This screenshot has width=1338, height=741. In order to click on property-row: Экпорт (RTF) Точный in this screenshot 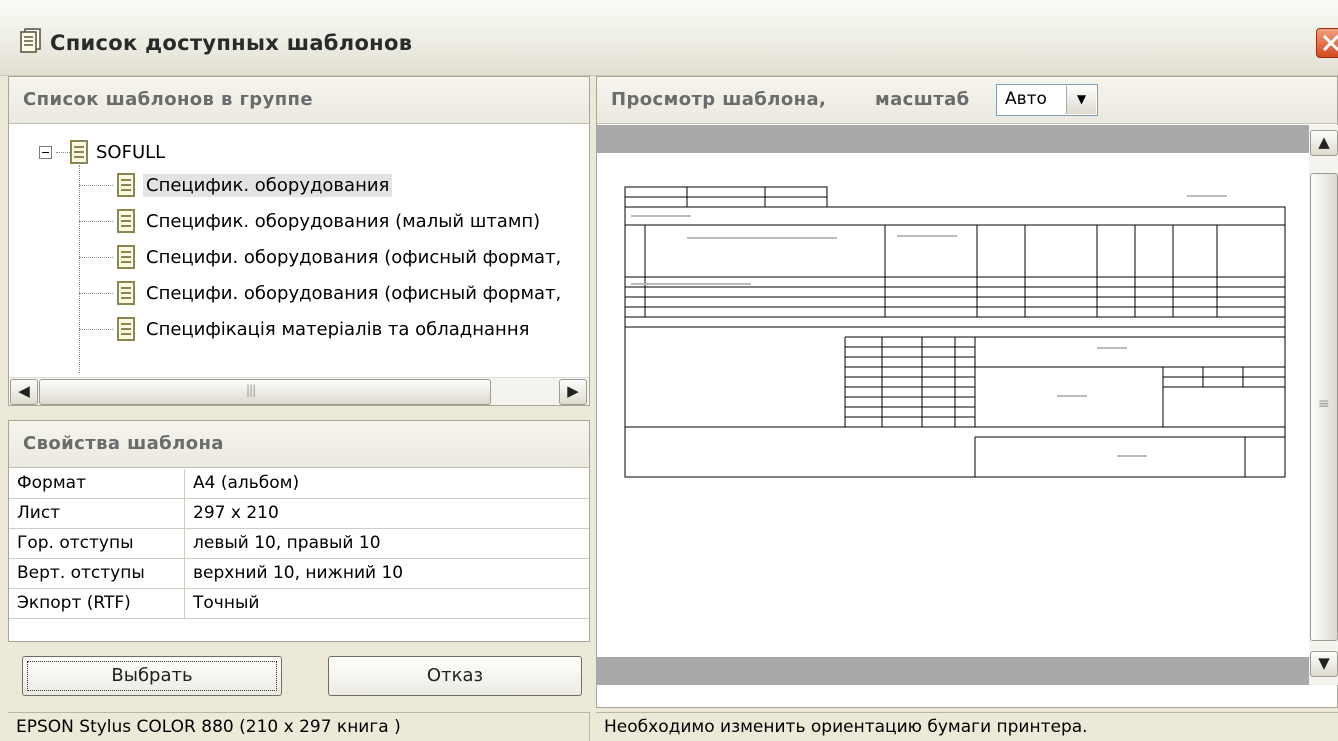, I will do `click(299, 604)`.